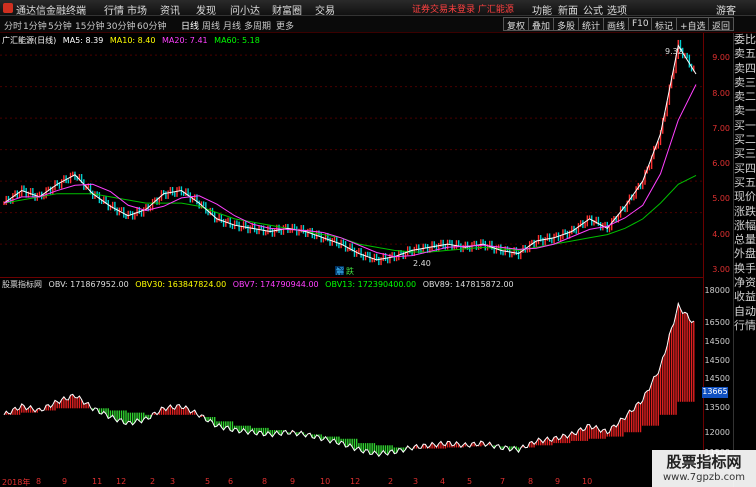 The height and width of the screenshot is (487, 756). Describe the element at coordinates (416, 481) in the screenshot. I see `x-tick: 3` at that location.